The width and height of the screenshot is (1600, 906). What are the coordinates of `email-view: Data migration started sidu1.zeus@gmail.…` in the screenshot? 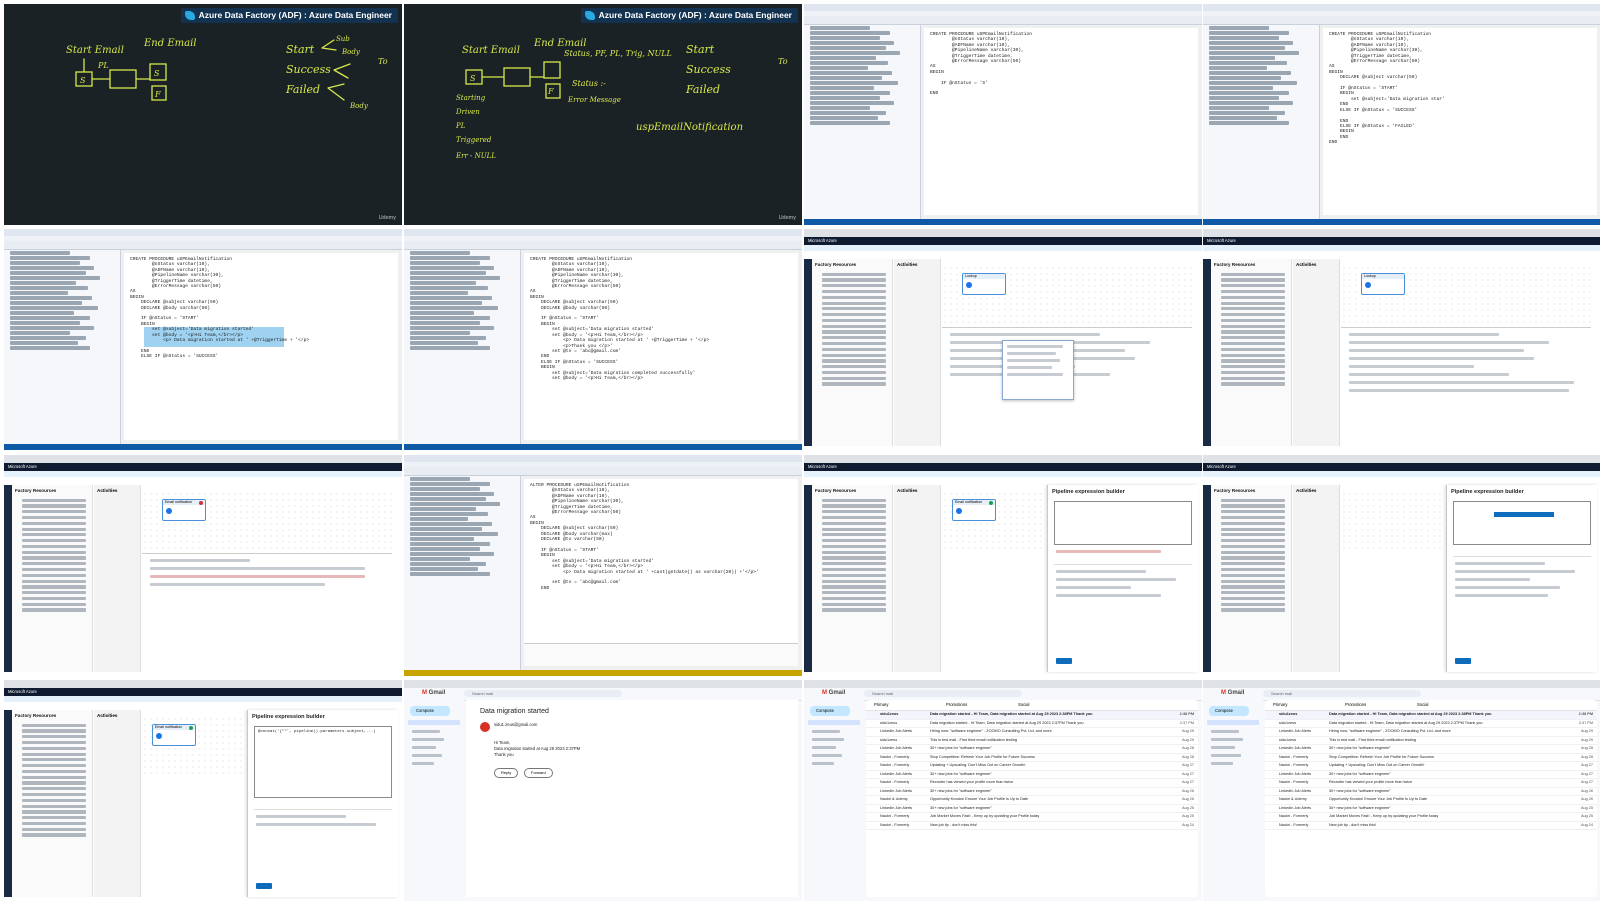 It's located at (632, 798).